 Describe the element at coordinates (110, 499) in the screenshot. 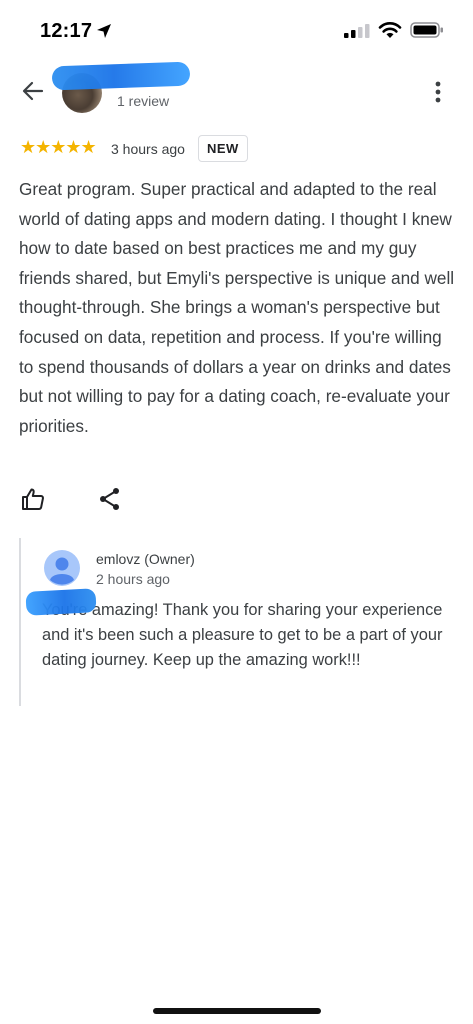

I see `share-icon` at that location.